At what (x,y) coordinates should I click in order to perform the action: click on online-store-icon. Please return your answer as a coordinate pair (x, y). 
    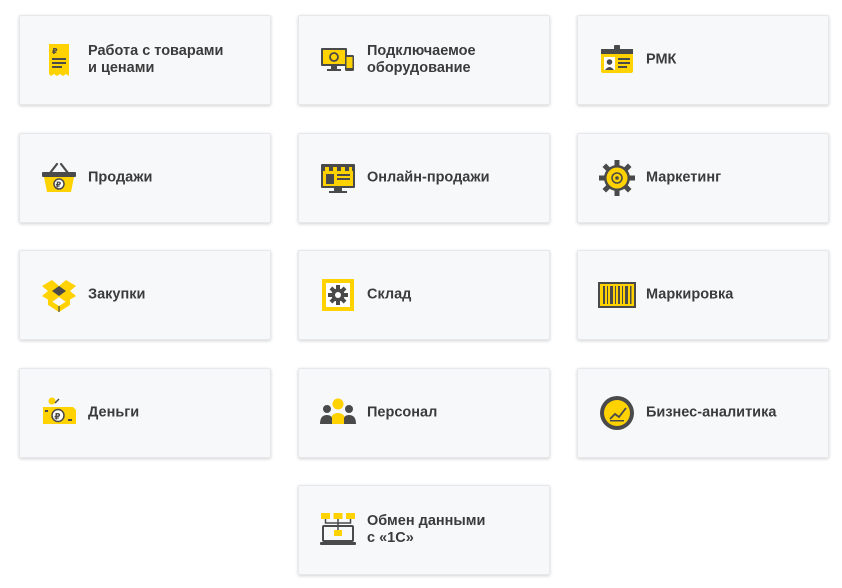
    Looking at the image, I should click on (338, 178).